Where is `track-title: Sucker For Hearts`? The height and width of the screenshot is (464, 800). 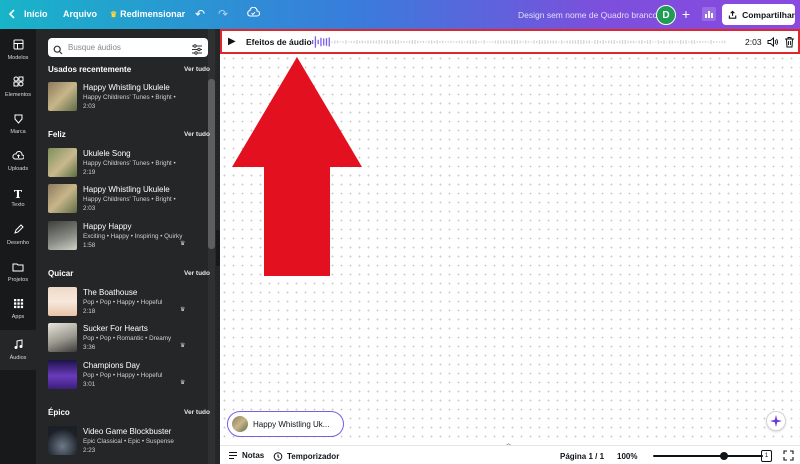 track-title: Sucker For Hearts is located at coordinates (115, 328).